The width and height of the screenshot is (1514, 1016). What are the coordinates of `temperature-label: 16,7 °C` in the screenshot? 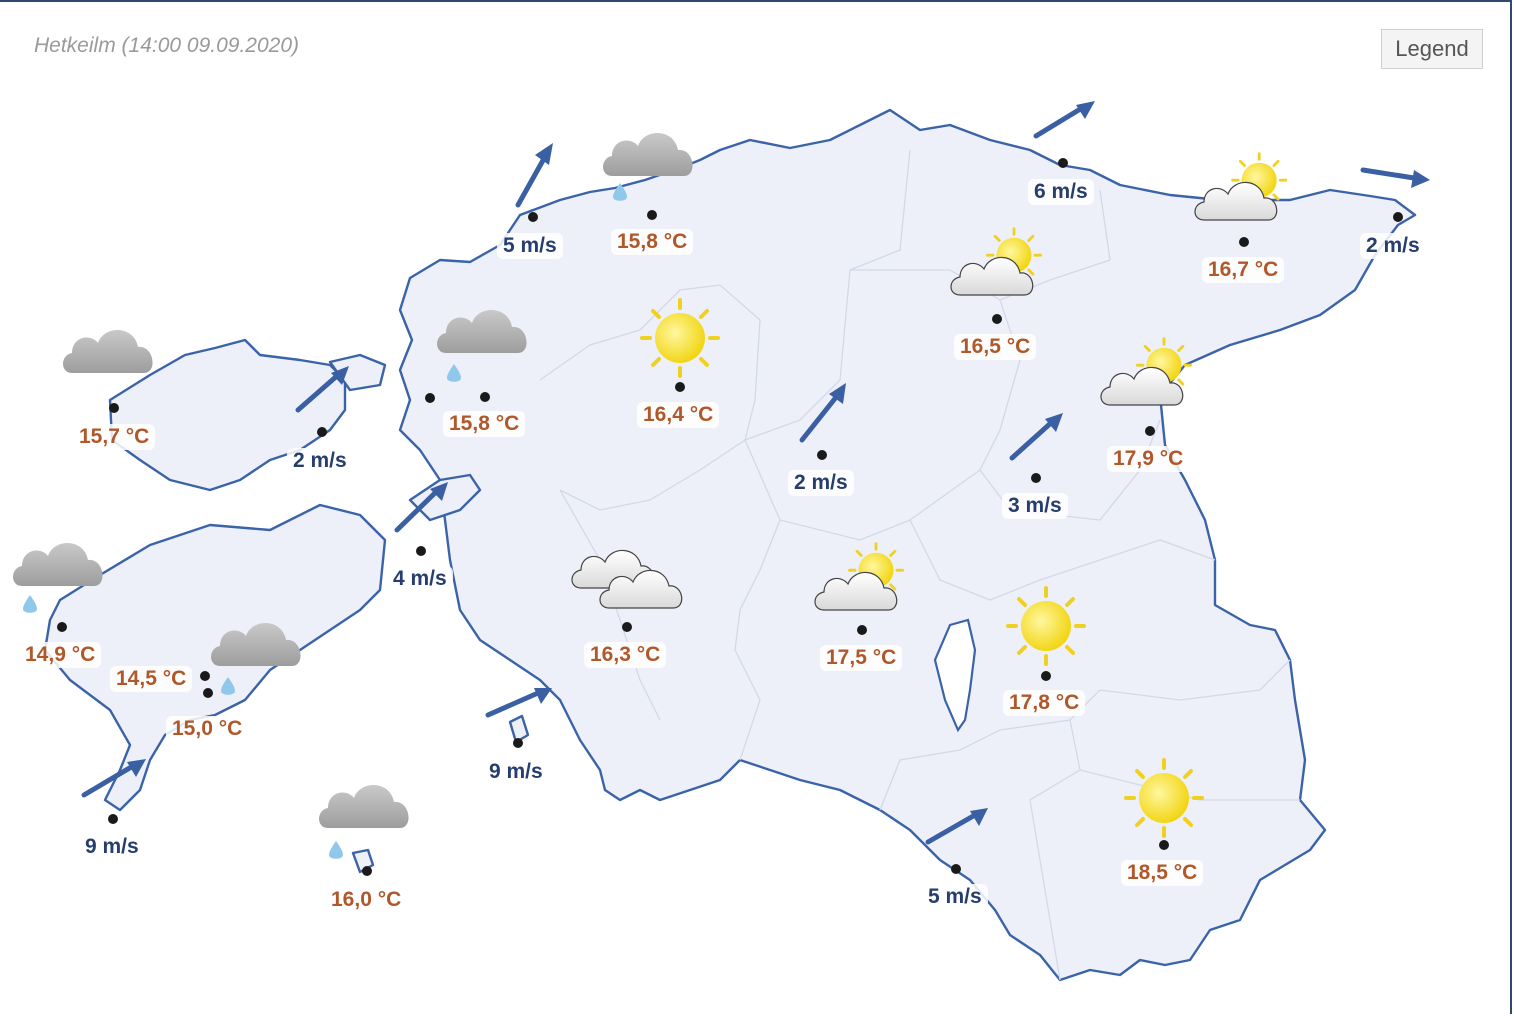 It's located at (1243, 270).